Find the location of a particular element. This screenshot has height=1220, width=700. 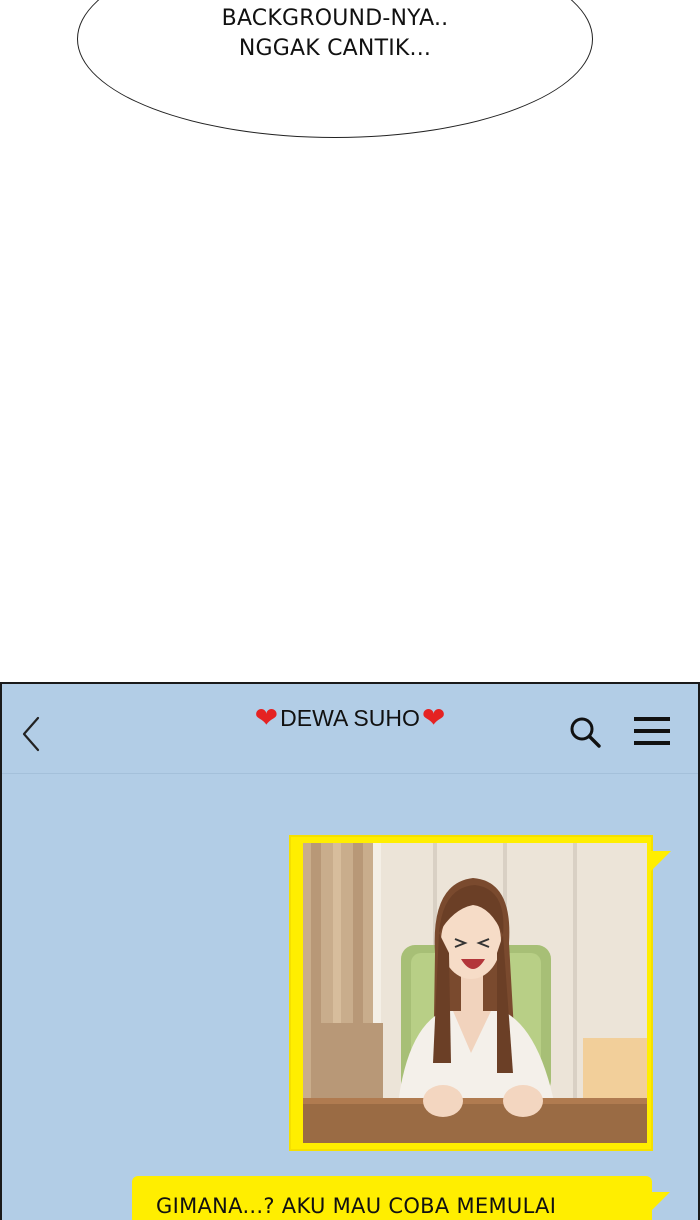

hamburger-menu-icon is located at coordinates (652, 731).